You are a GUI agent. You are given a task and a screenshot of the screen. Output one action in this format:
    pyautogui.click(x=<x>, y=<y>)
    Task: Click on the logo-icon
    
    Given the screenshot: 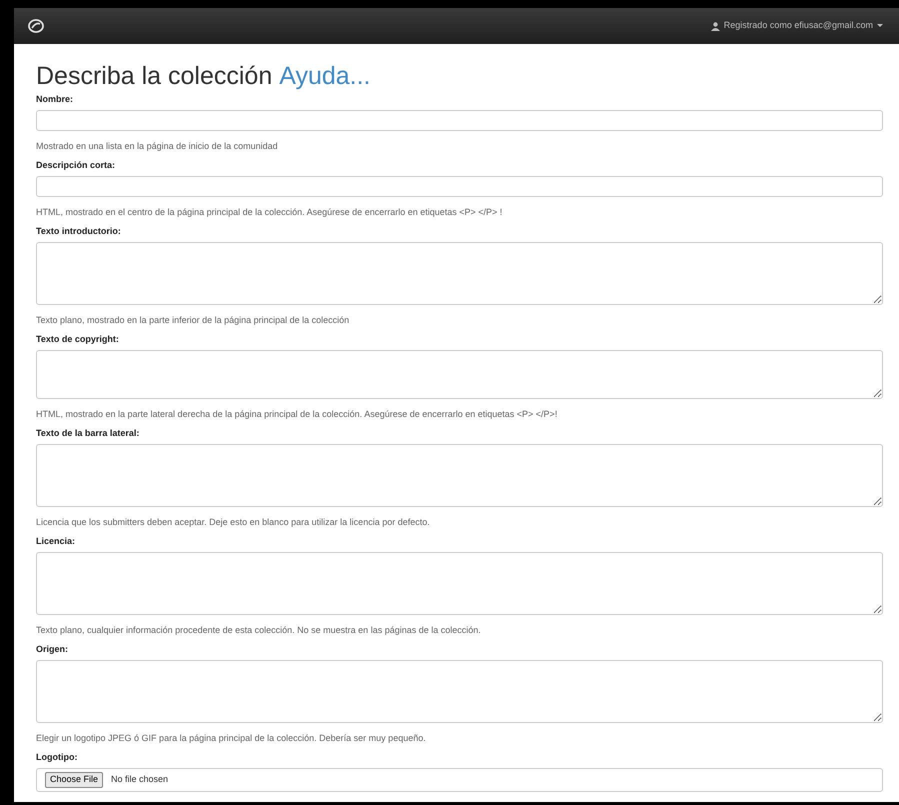 What is the action you would take?
    pyautogui.click(x=36, y=26)
    